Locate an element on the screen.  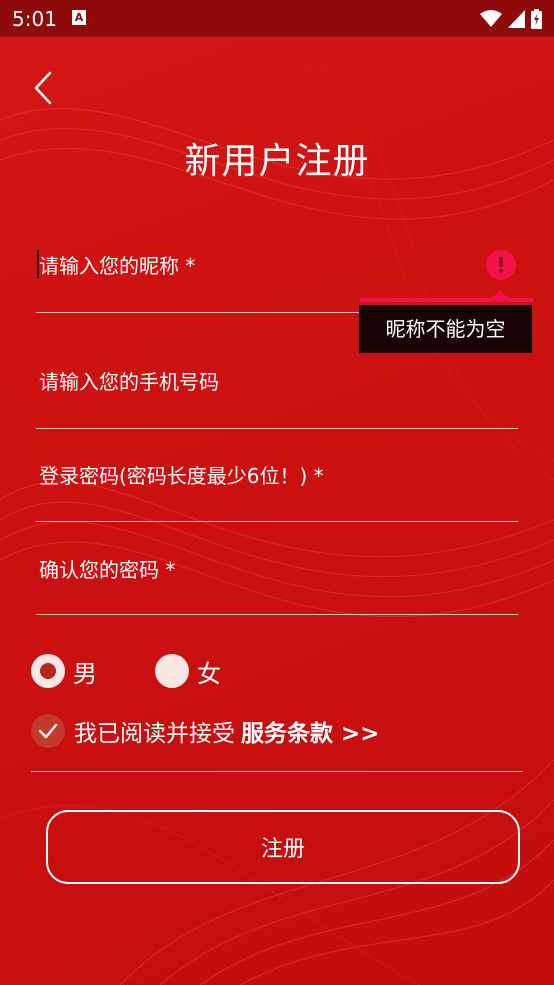
gender-label-female: 女 is located at coordinates (209, 673).